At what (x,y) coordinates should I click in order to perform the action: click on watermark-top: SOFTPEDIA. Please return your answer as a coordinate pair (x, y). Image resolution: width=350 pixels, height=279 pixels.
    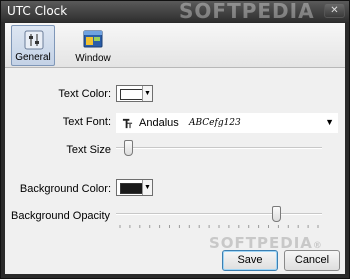
    Looking at the image, I should click on (247, 11).